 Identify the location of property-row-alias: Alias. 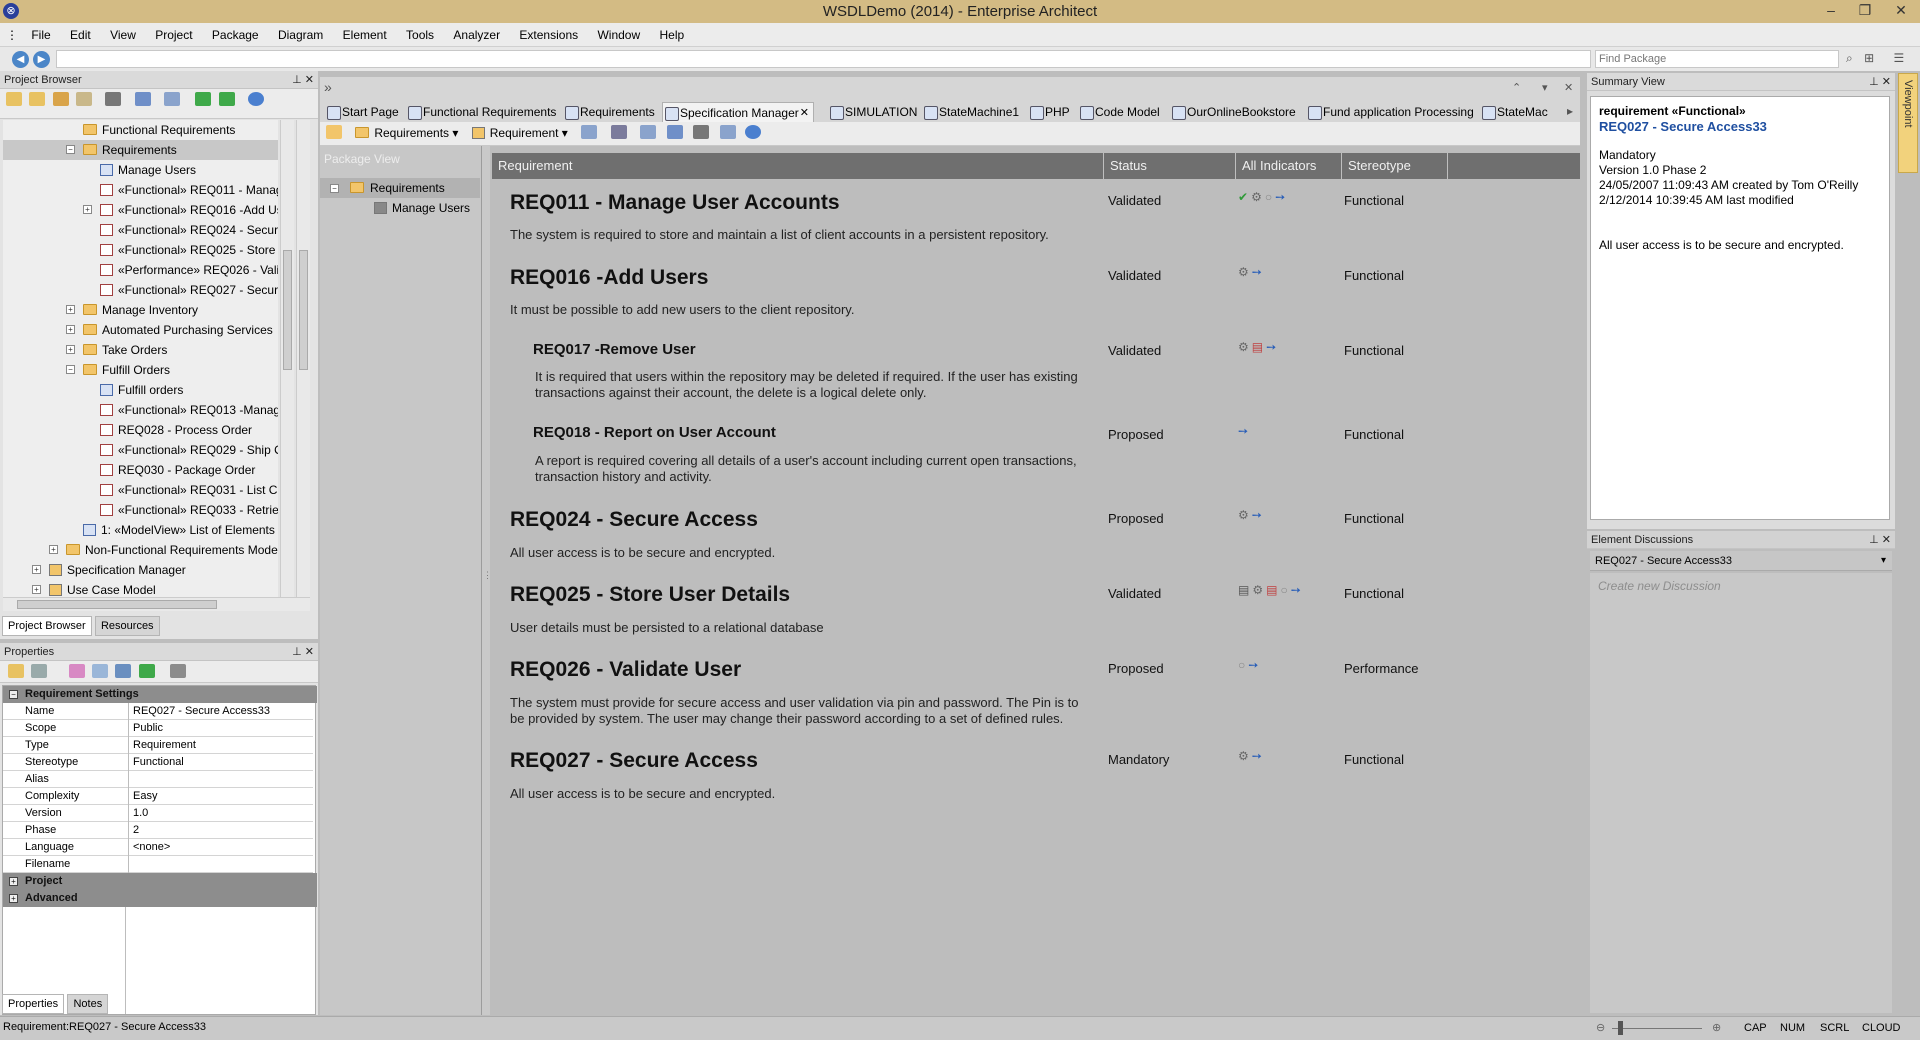
(158, 779).